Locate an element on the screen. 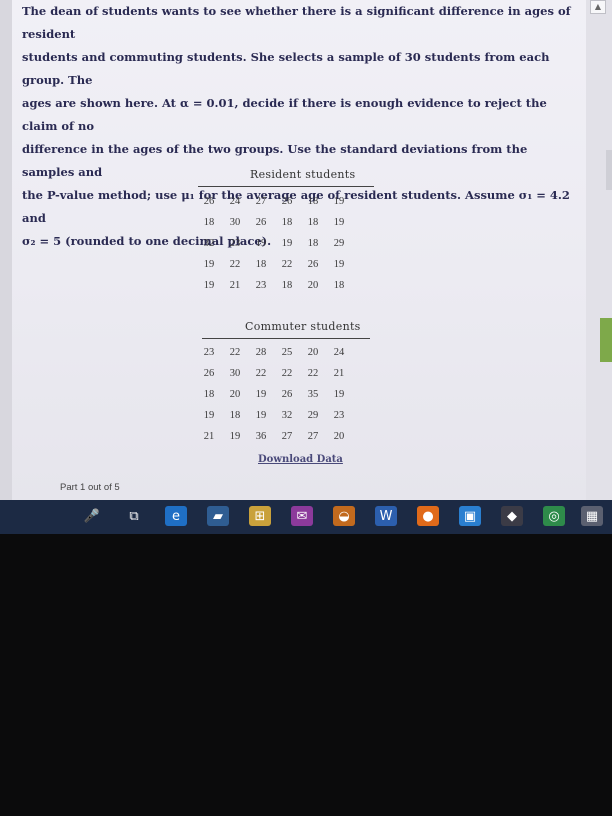 Image resolution: width=612 pixels, height=816 pixels. task-view-icon: ⧉ is located at coordinates (134, 516).